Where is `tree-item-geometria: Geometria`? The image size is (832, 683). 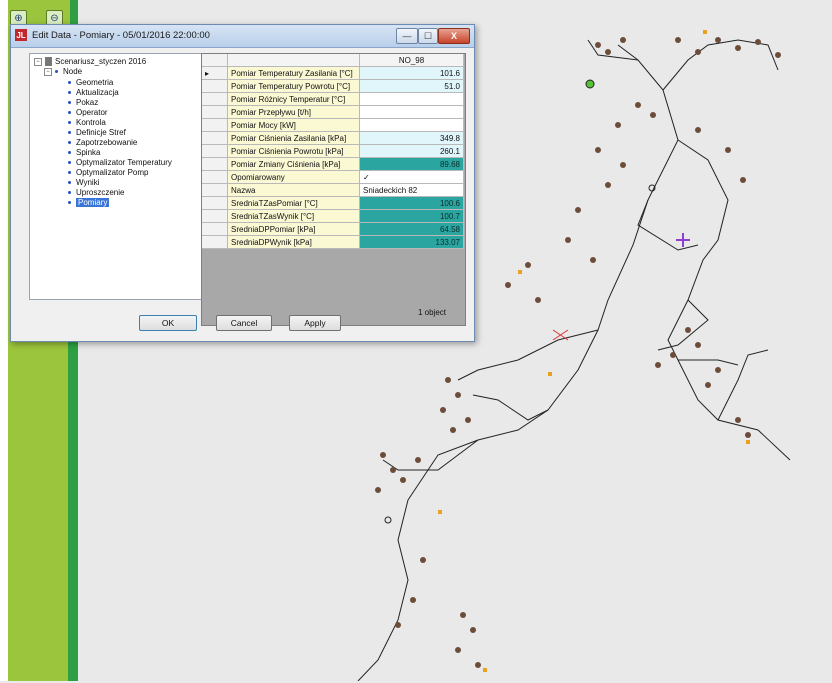
tree-item-geometria: Geometria is located at coordinates (90, 82).